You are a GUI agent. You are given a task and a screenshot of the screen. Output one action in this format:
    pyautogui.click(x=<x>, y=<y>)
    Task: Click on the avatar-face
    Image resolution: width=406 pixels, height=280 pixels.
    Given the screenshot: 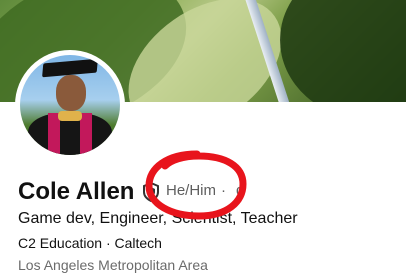 What is the action you would take?
    pyautogui.click(x=71, y=93)
    